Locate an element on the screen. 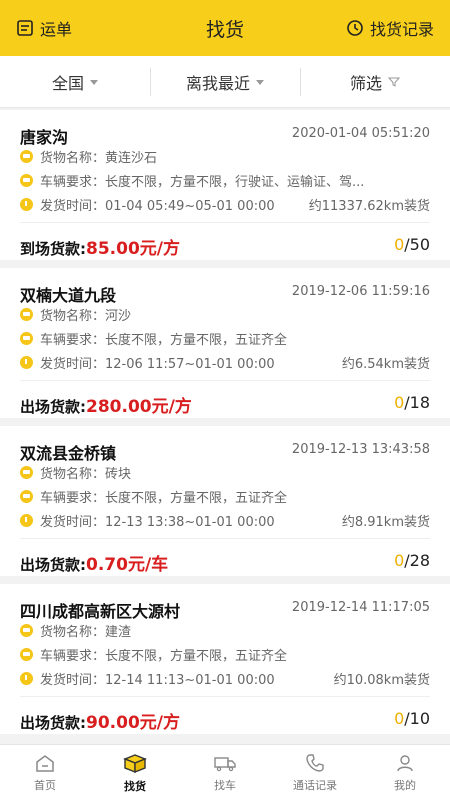 This screenshot has height=800, width=450. filter-bar: 全国 离我最近 筛选 is located at coordinates (225, 82).